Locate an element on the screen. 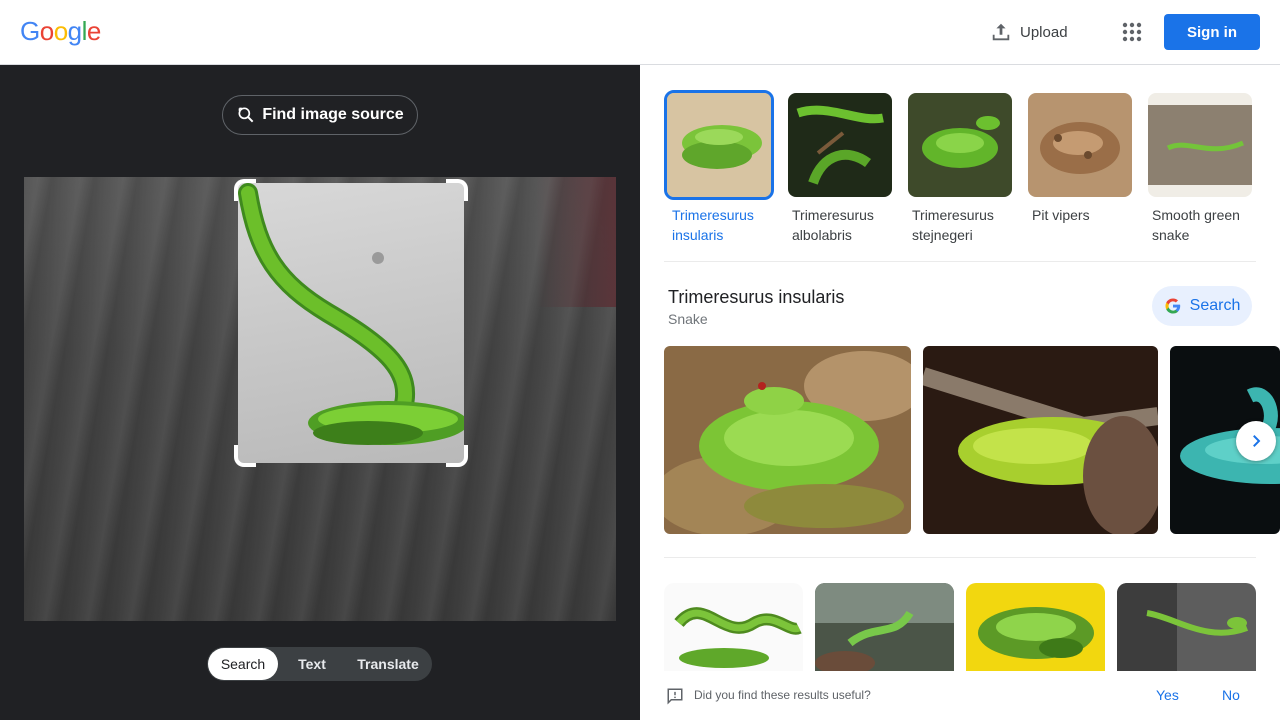  feedback-no-button: No is located at coordinates (1231, 695).